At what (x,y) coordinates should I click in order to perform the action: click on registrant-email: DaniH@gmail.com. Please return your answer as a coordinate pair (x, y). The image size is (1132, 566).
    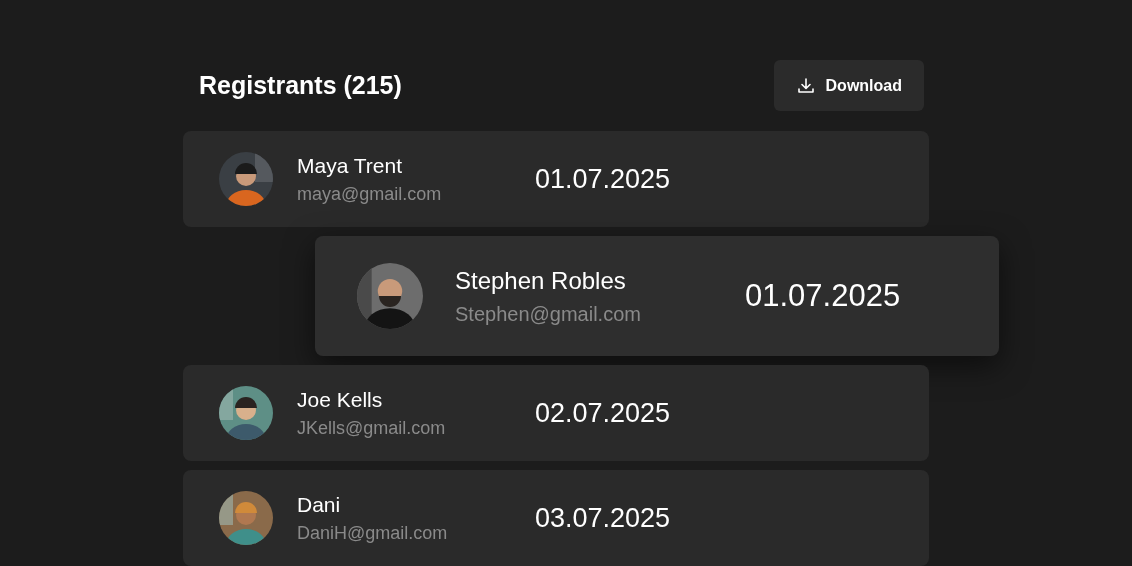
    Looking at the image, I should click on (373, 533).